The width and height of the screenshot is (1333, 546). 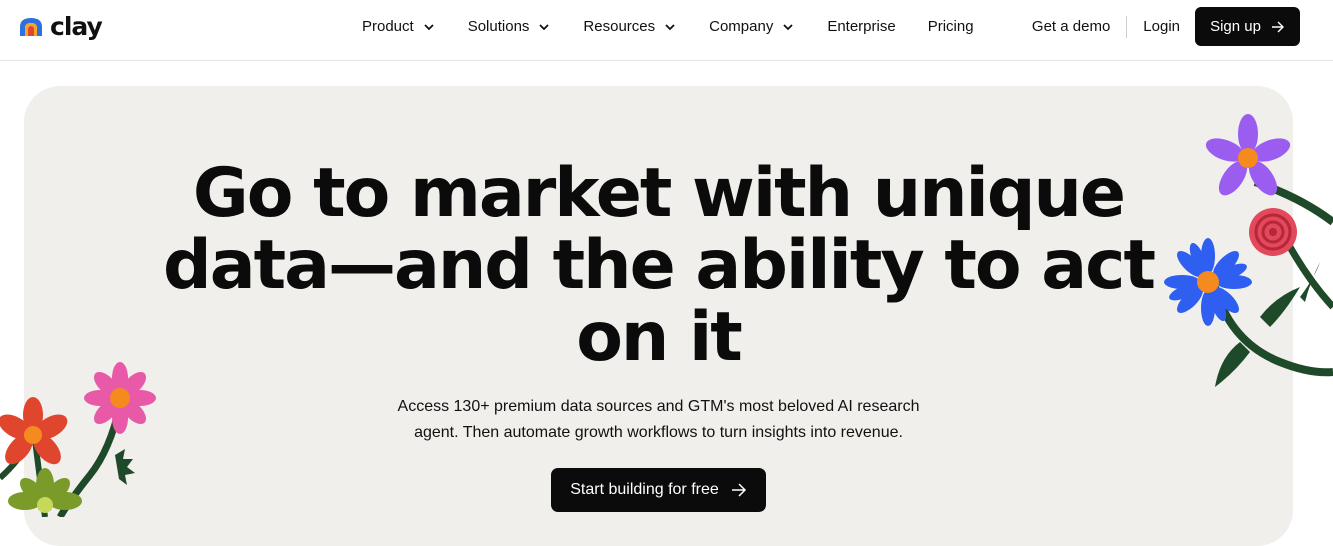 I want to click on green-flower-icon, so click(x=45, y=490).